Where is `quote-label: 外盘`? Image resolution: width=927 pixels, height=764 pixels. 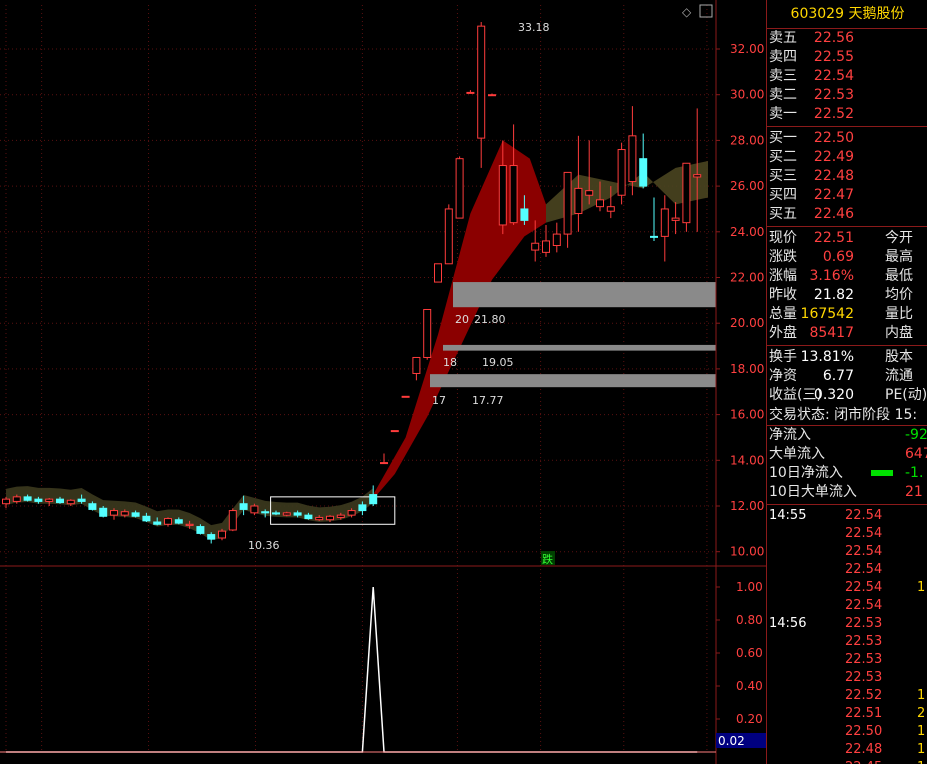 quote-label: 外盘 is located at coordinates (783, 333).